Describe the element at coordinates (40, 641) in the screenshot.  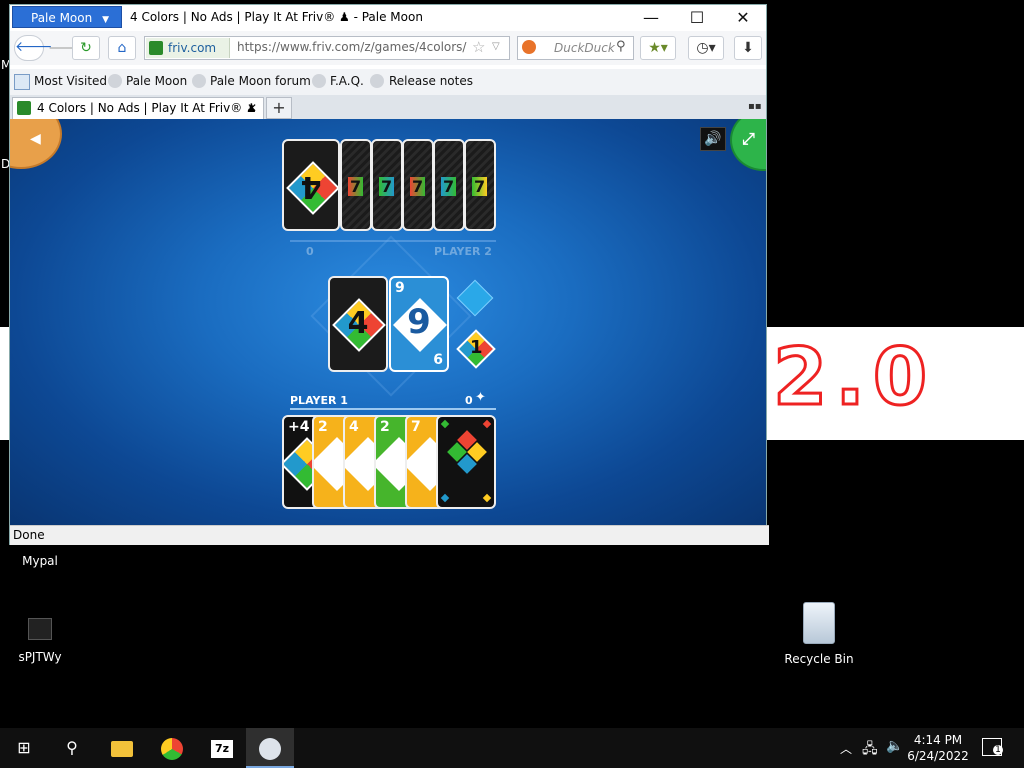
I see `desktop-icon-spjtwy: sPJTWy` at that location.